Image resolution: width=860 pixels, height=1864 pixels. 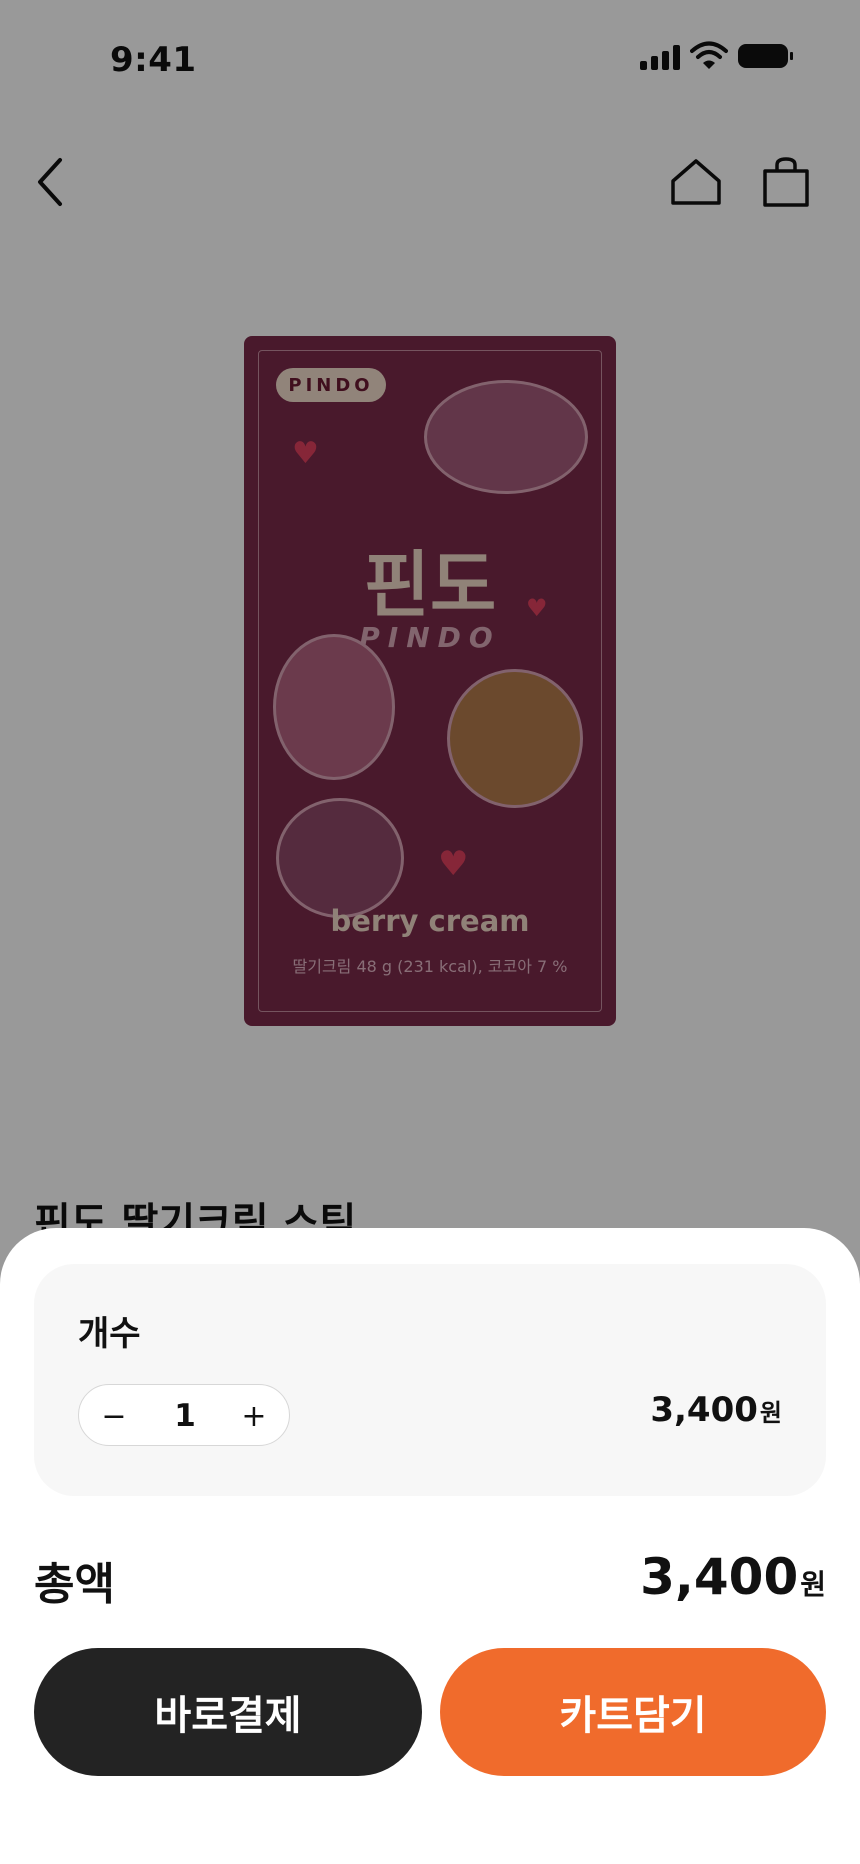 What do you see at coordinates (228, 1712) in the screenshot?
I see `buy-now-button: 바로결제` at bounding box center [228, 1712].